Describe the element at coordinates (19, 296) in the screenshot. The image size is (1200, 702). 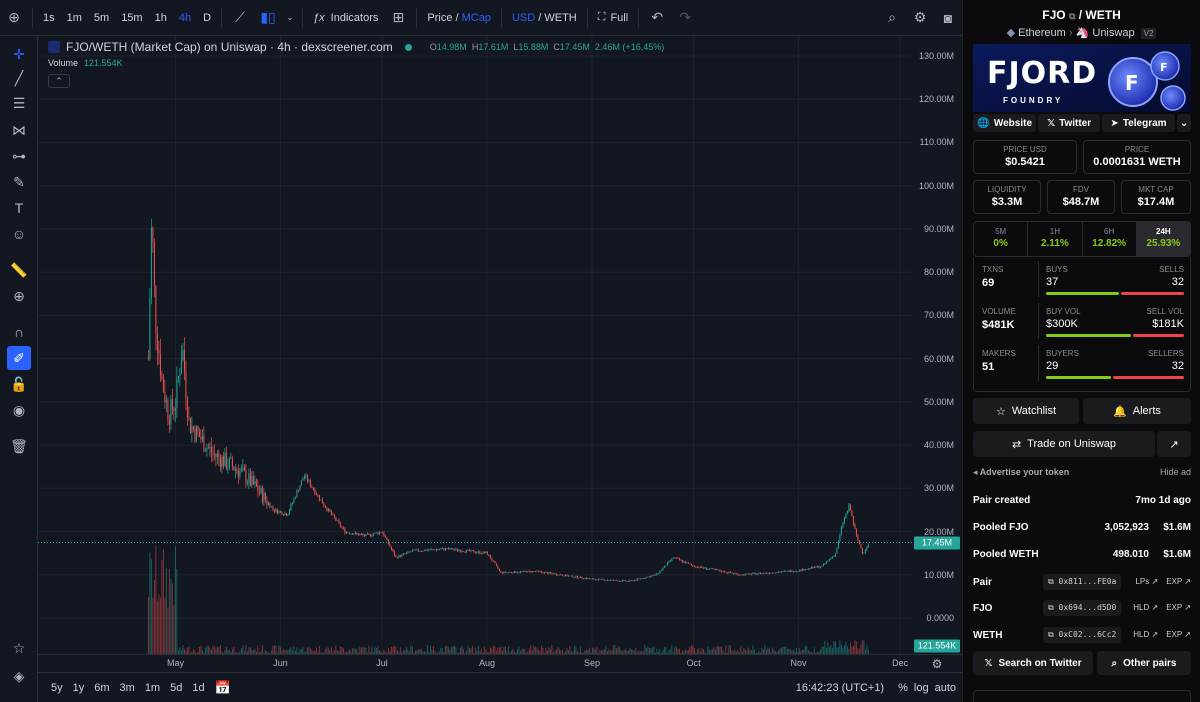
I see `zoom-in-icon: ⊕` at that location.